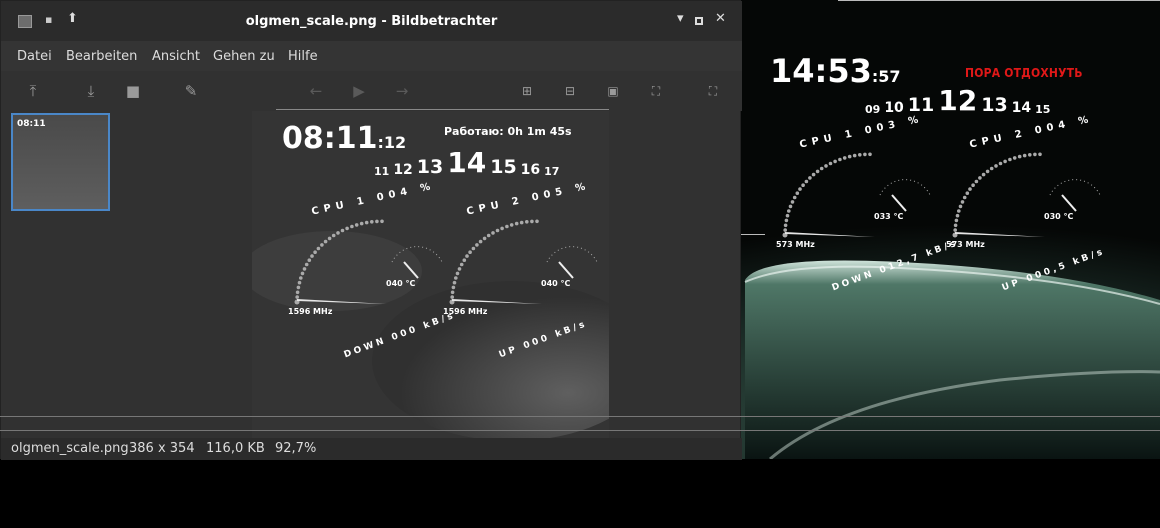 The width and height of the screenshot is (1160, 528). I want to click on minimize-icon: ▾, so click(680, 18).